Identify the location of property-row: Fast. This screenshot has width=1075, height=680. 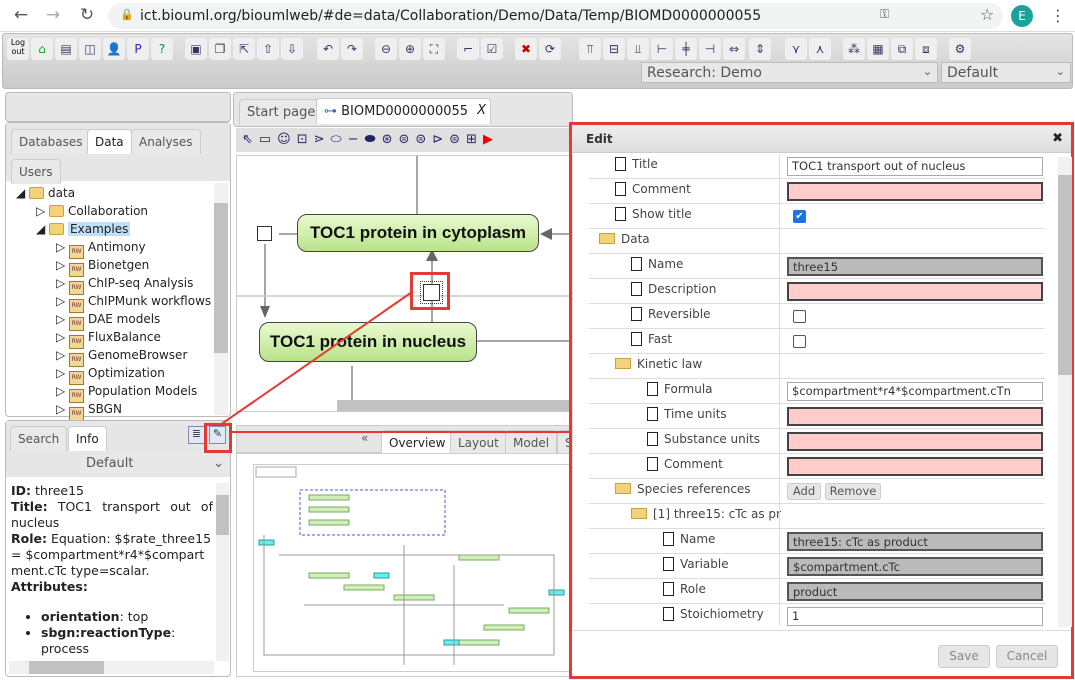
(817, 341).